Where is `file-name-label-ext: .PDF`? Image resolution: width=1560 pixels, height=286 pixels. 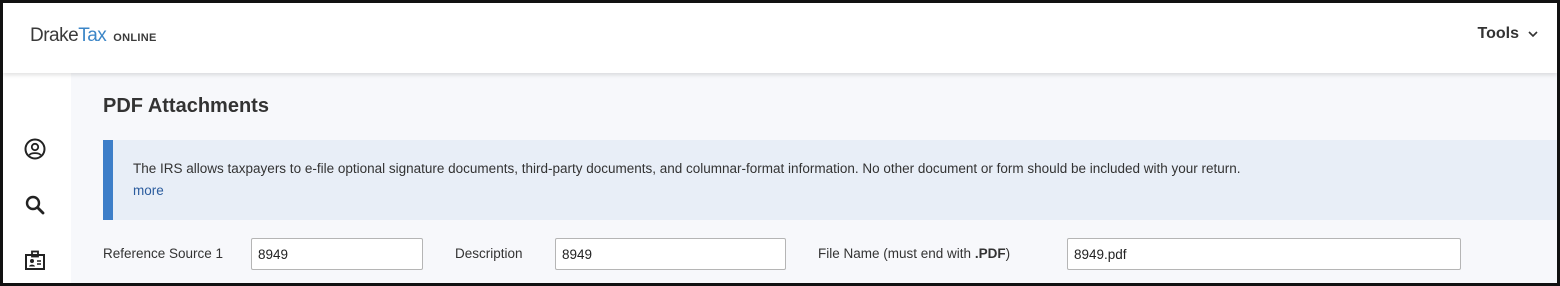 file-name-label-ext: .PDF is located at coordinates (990, 253).